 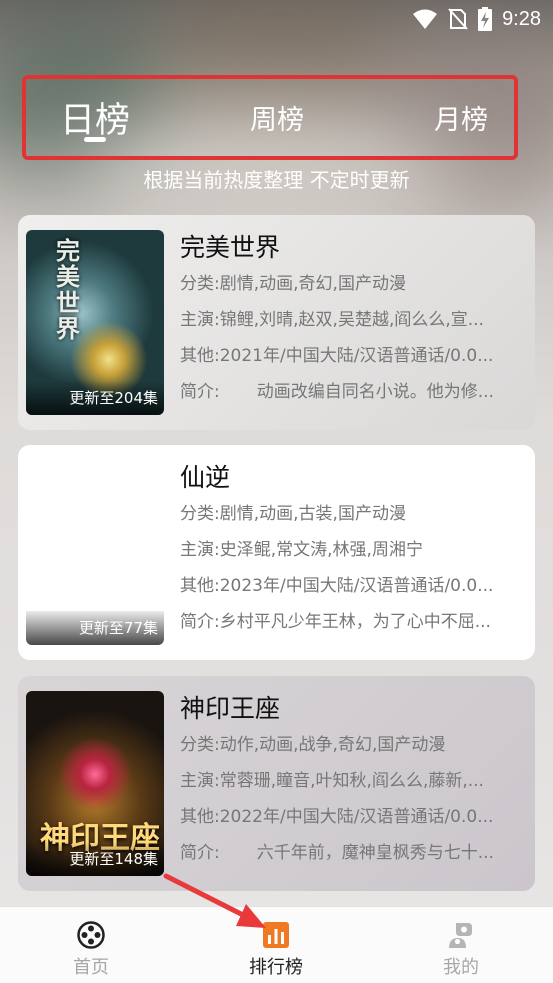 What do you see at coordinates (521, 18) in the screenshot?
I see `clock-time: 9:28` at bounding box center [521, 18].